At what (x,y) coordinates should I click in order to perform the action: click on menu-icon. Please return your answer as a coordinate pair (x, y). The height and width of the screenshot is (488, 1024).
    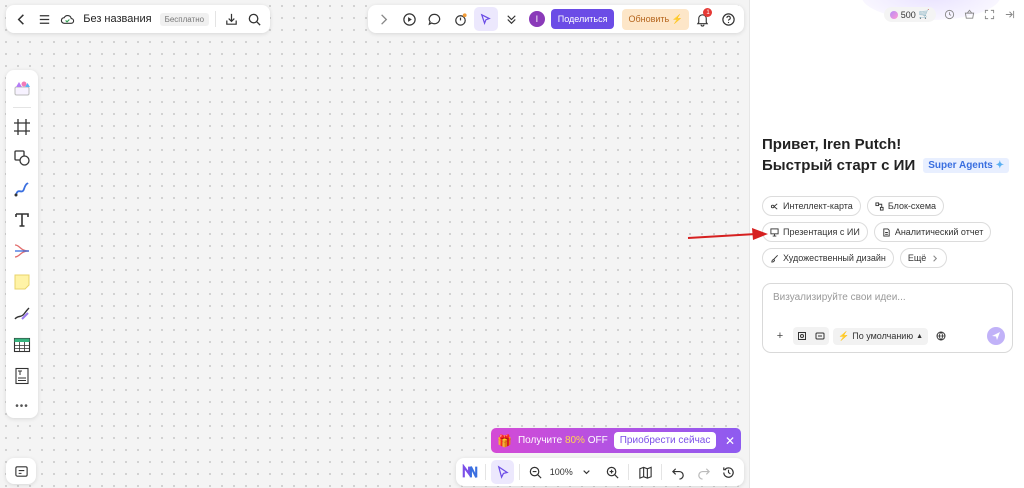
    Looking at the image, I should click on (44, 19).